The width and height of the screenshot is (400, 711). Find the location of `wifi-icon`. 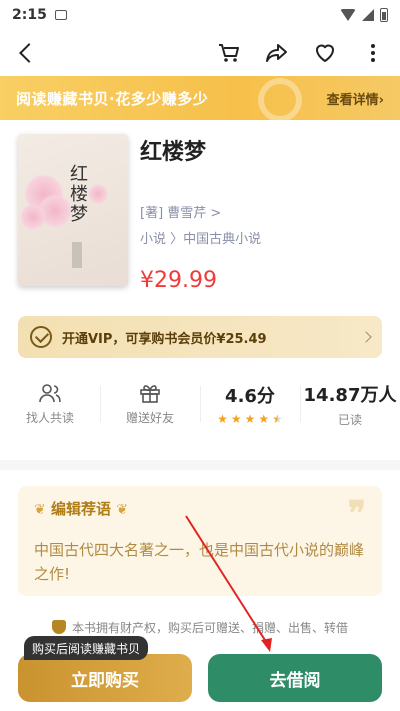

wifi-icon is located at coordinates (348, 15).